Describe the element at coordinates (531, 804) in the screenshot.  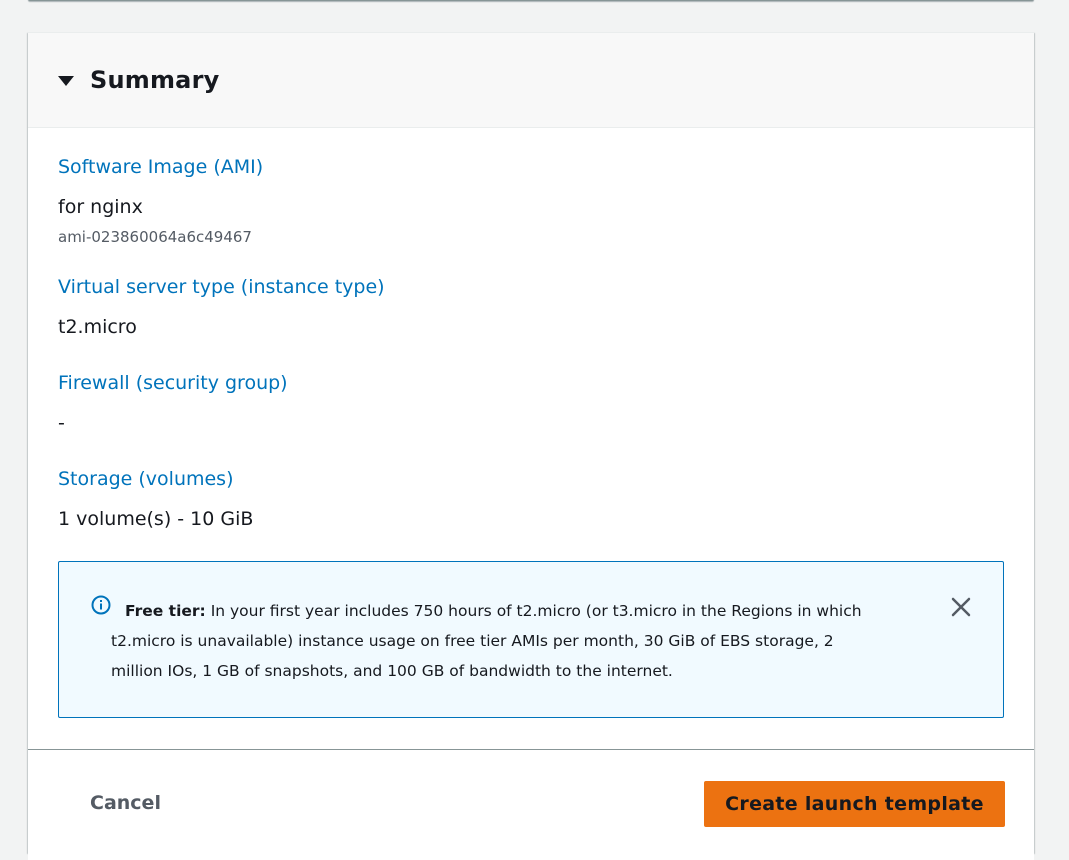
I see `panel-footer: Cancel Create launch template` at that location.